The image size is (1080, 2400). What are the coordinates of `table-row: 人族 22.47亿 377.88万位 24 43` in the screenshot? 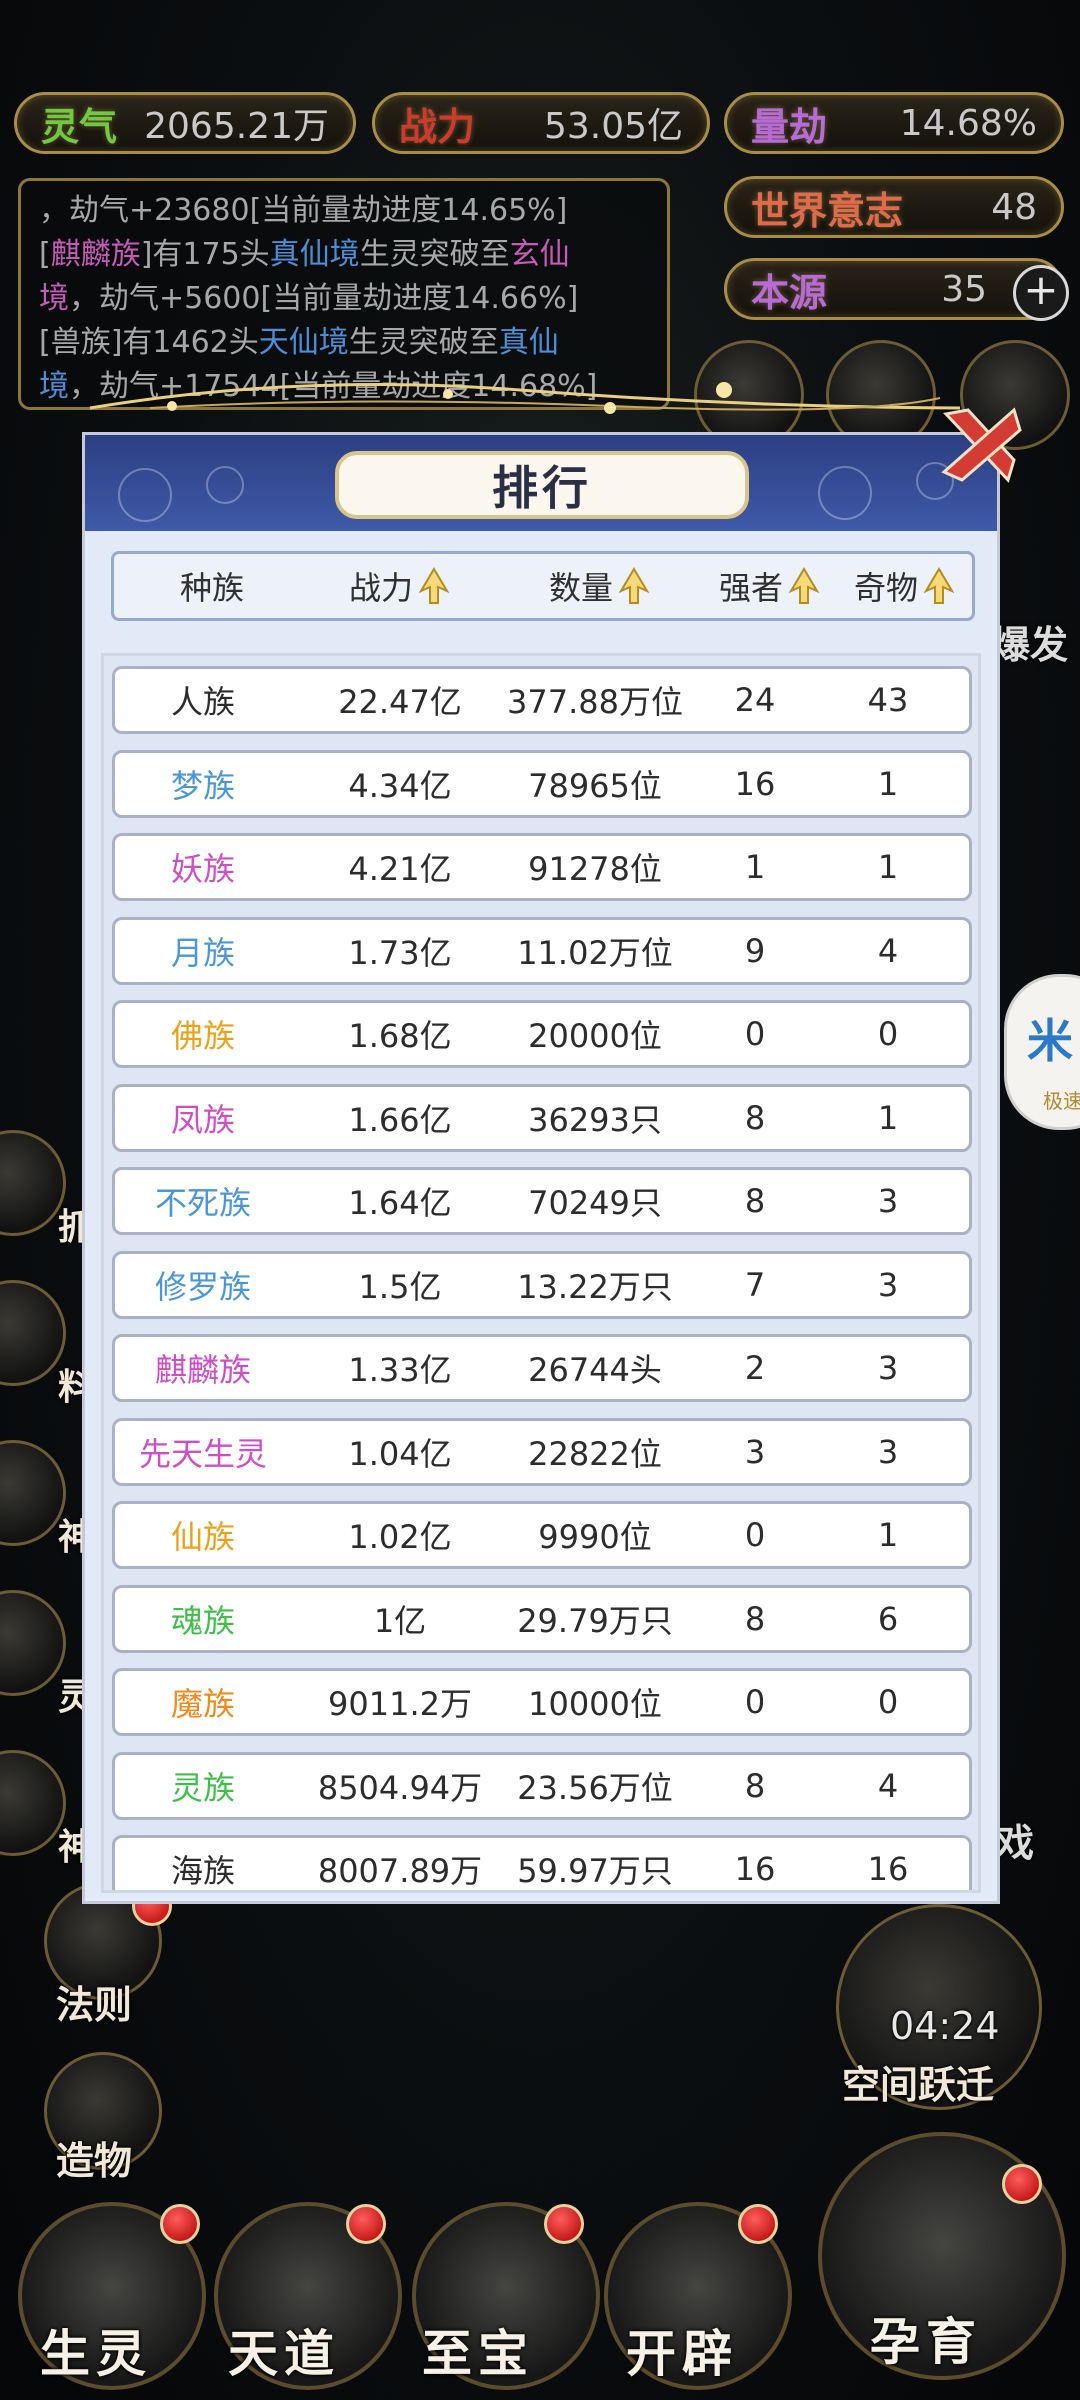 It's located at (542, 700).